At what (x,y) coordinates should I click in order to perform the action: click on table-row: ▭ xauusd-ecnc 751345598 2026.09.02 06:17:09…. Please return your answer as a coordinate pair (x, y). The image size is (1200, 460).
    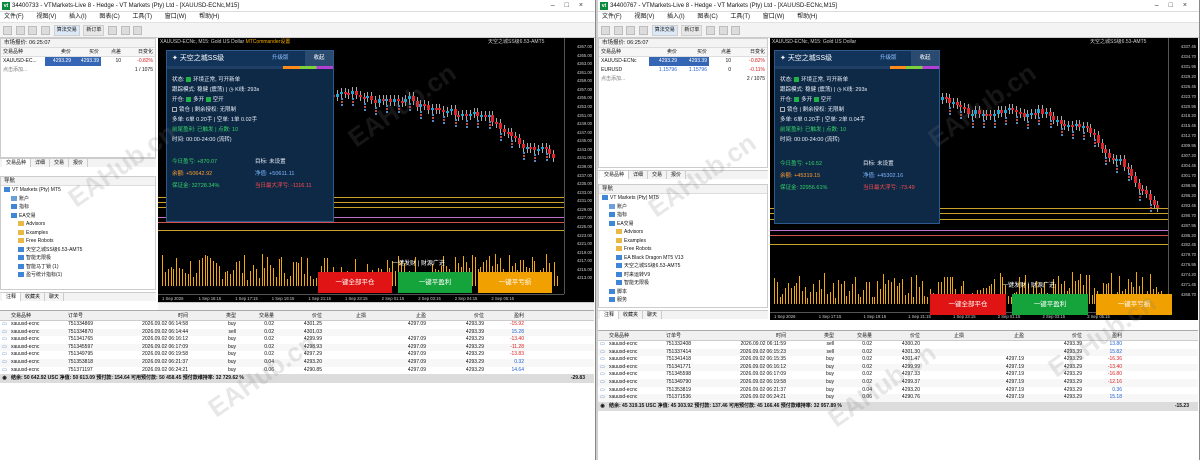
    Looking at the image, I should click on (898, 375).